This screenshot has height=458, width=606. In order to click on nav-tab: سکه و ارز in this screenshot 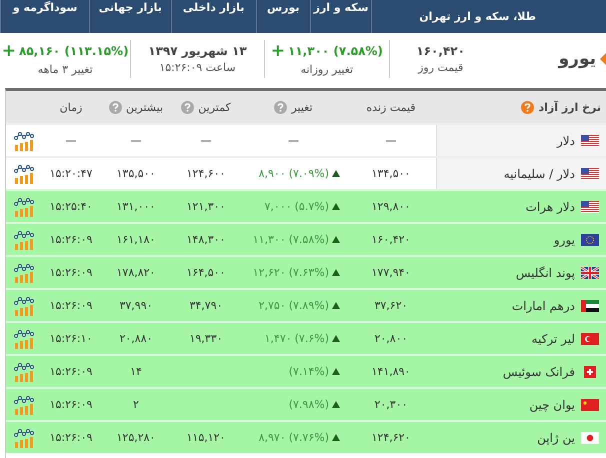, I will do `click(341, 16)`.